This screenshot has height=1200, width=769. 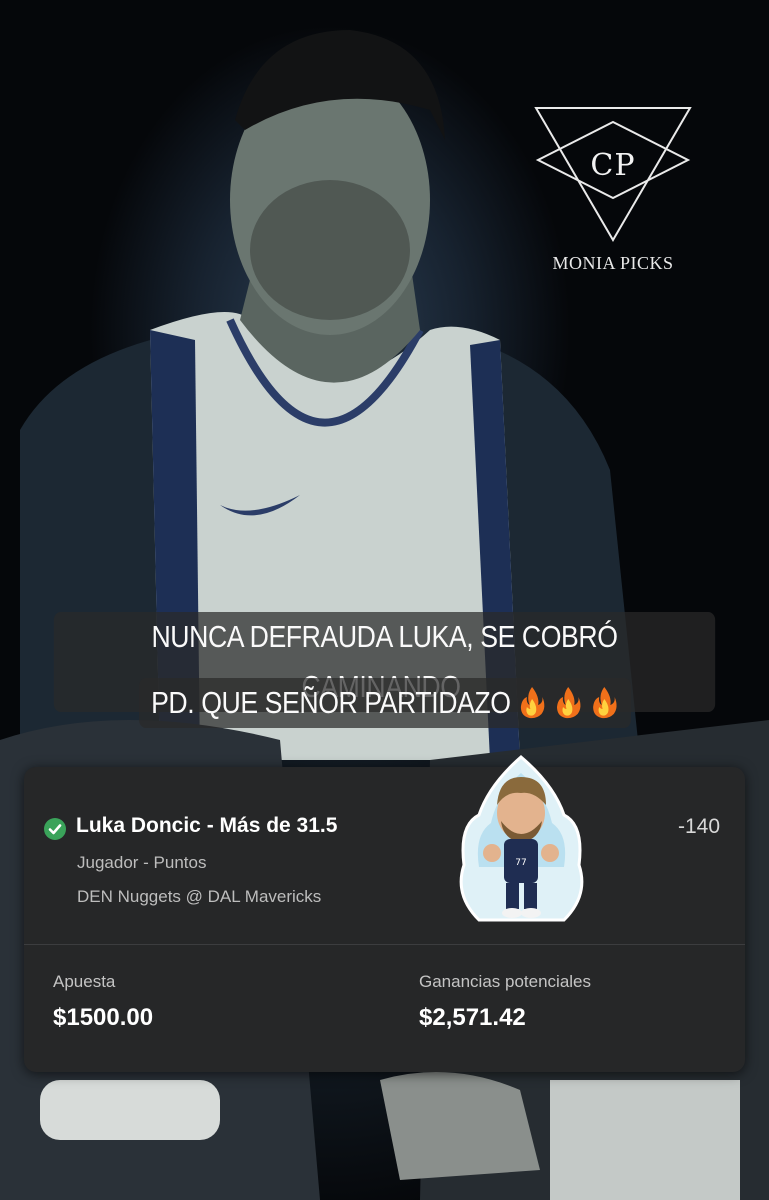 What do you see at coordinates (521, 838) in the screenshot?
I see `cartoon-player-sticker: 77` at bounding box center [521, 838].